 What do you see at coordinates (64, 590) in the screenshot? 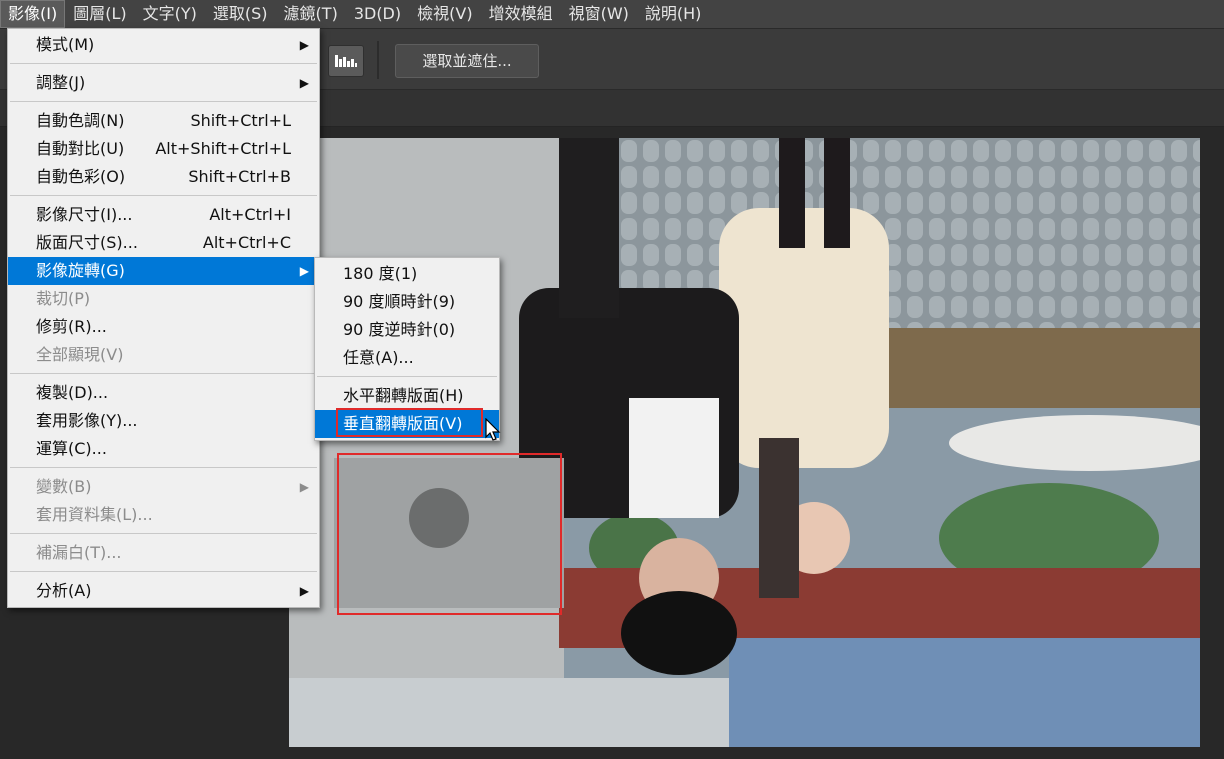
I see `menu-item-label: 分析(A)` at bounding box center [64, 590].